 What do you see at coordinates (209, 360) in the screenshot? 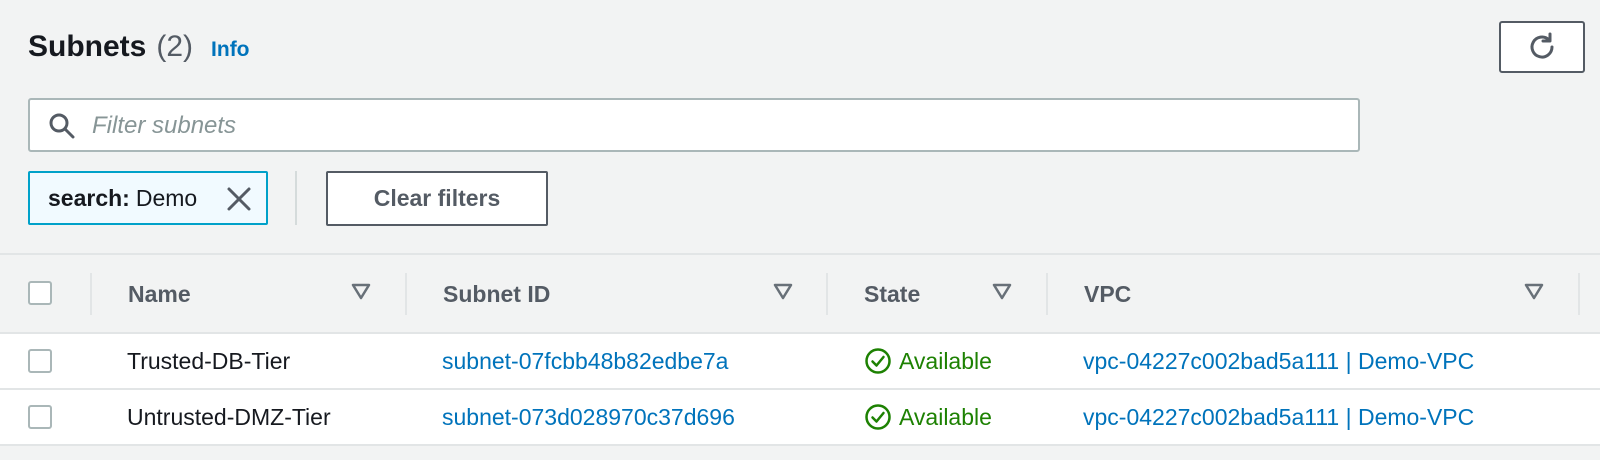
I see `subnet-name: Trusted-DB-Tier` at bounding box center [209, 360].